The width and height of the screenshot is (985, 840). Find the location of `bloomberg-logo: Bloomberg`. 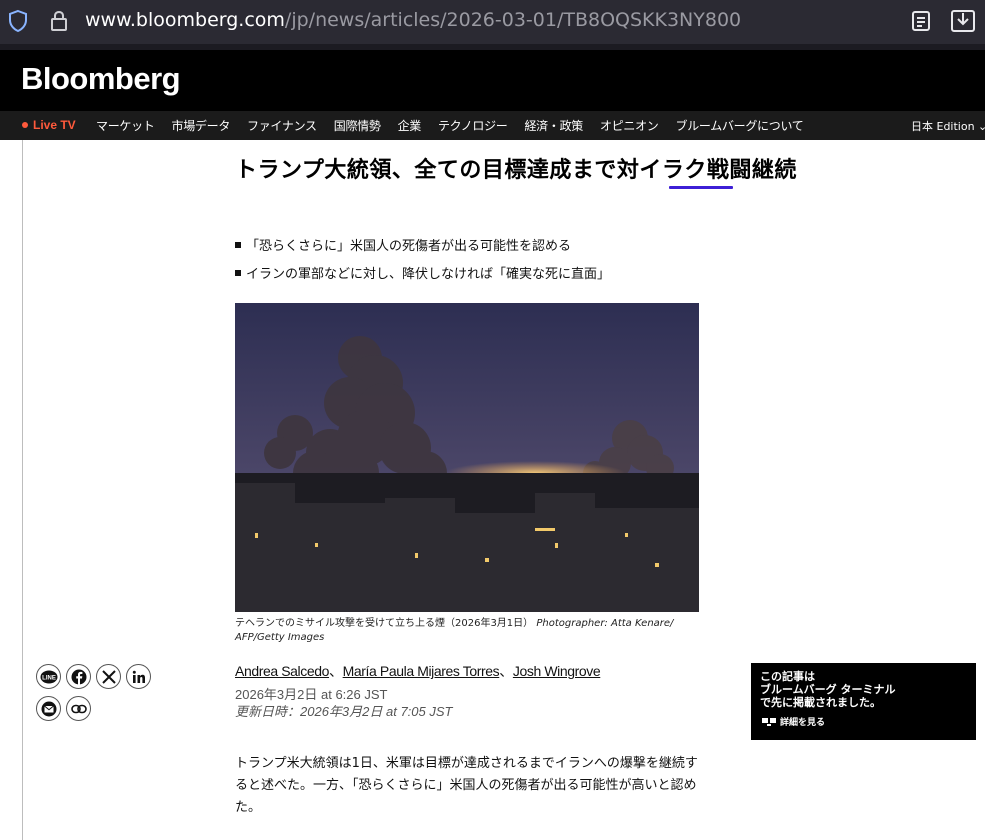

bloomberg-logo: Bloomberg is located at coordinates (101, 79).